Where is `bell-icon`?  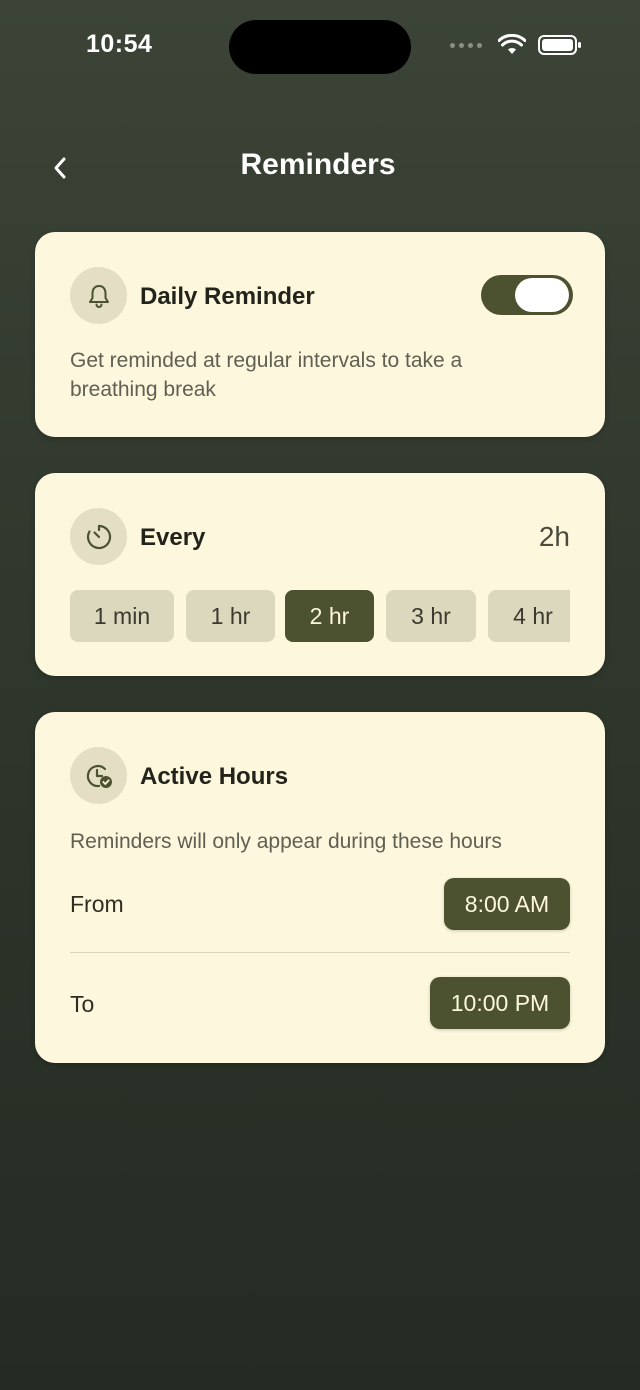 bell-icon is located at coordinates (98, 296).